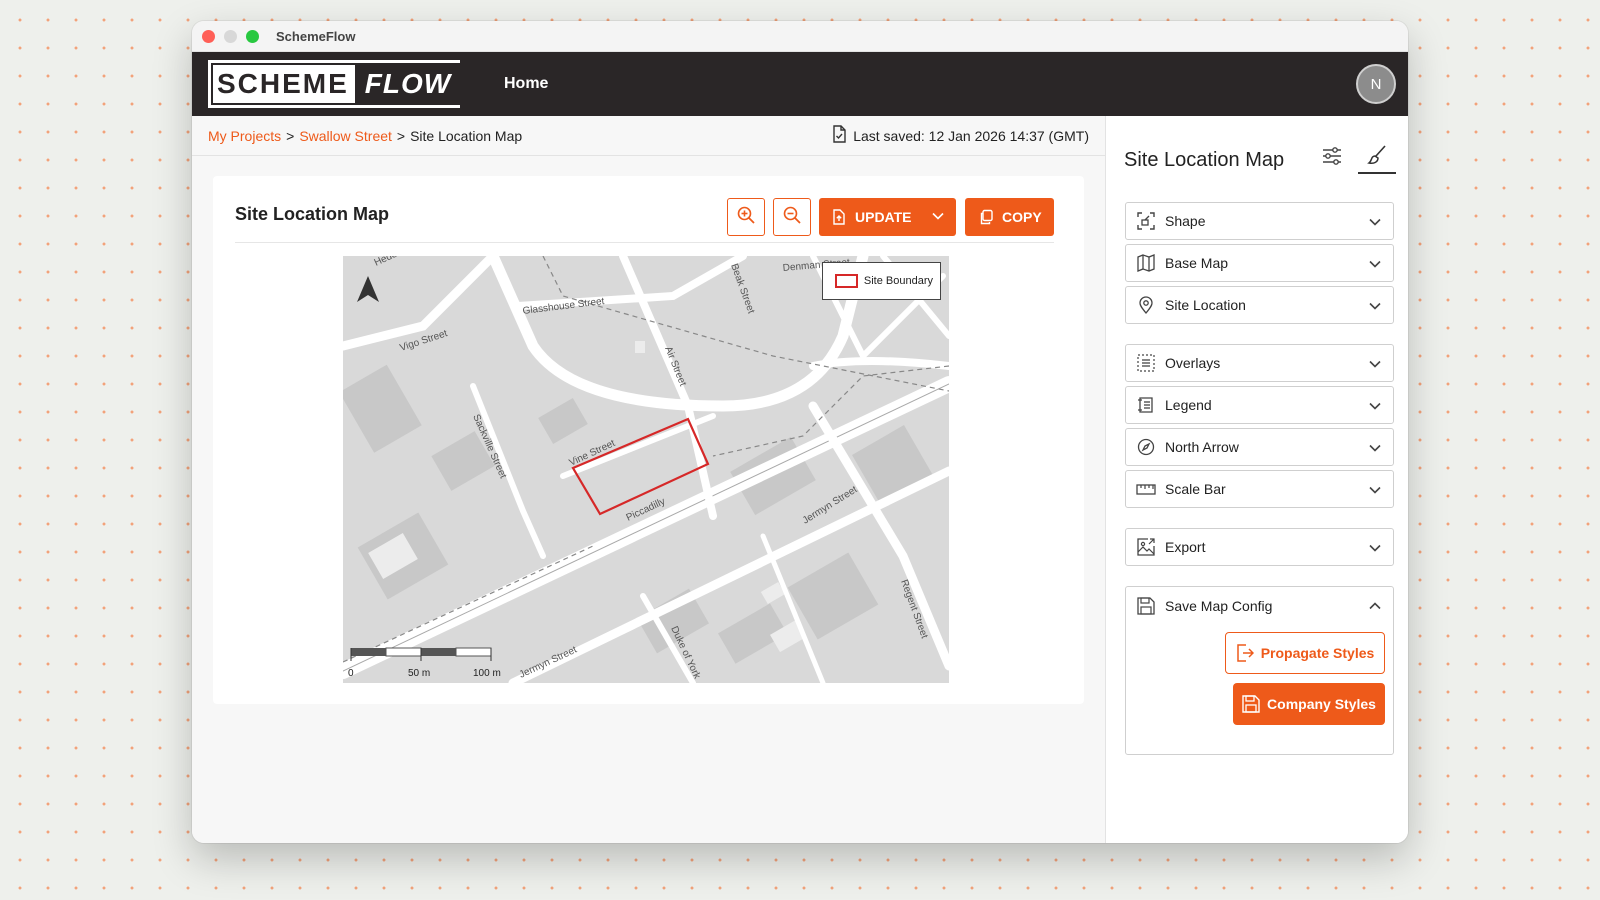 The image size is (1600, 900). What do you see at coordinates (1259, 547) in the screenshot?
I see `section-export: Export` at bounding box center [1259, 547].